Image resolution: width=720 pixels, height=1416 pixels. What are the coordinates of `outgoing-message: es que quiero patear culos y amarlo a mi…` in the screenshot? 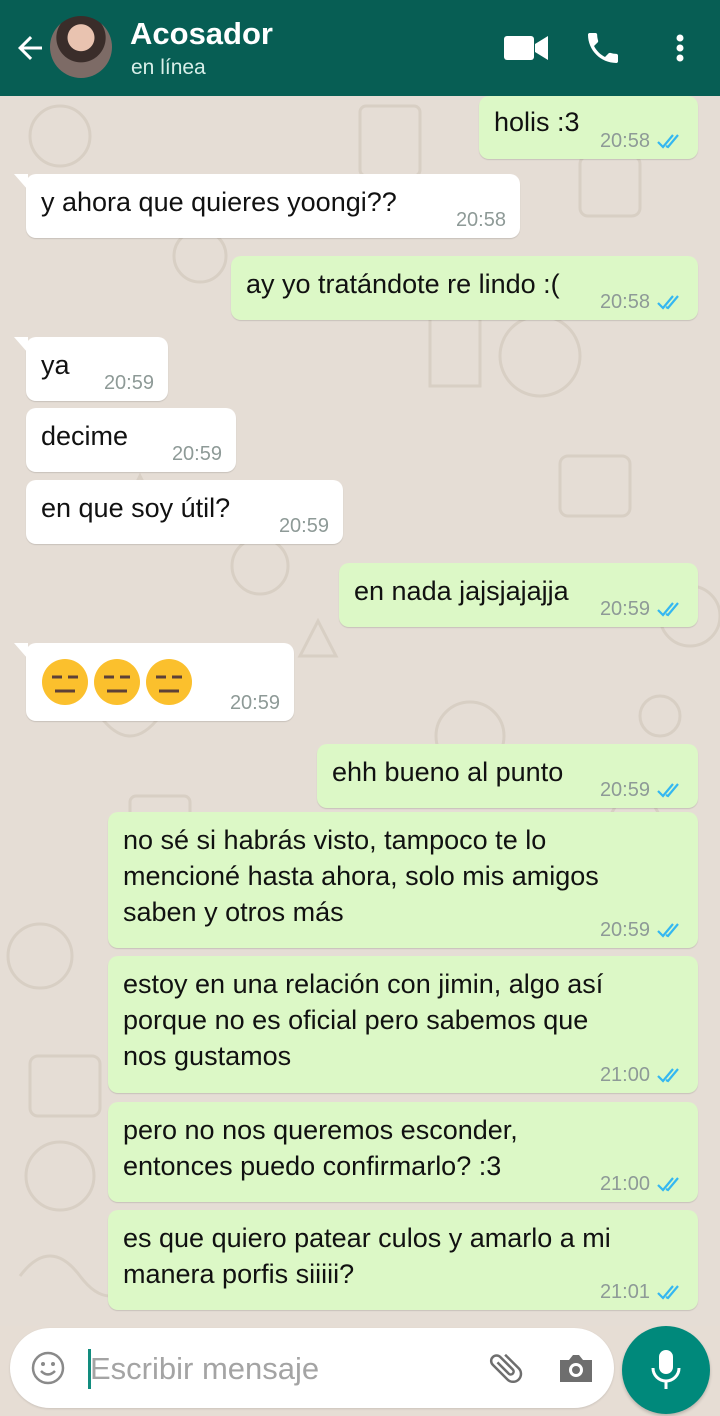 It's located at (403, 1260).